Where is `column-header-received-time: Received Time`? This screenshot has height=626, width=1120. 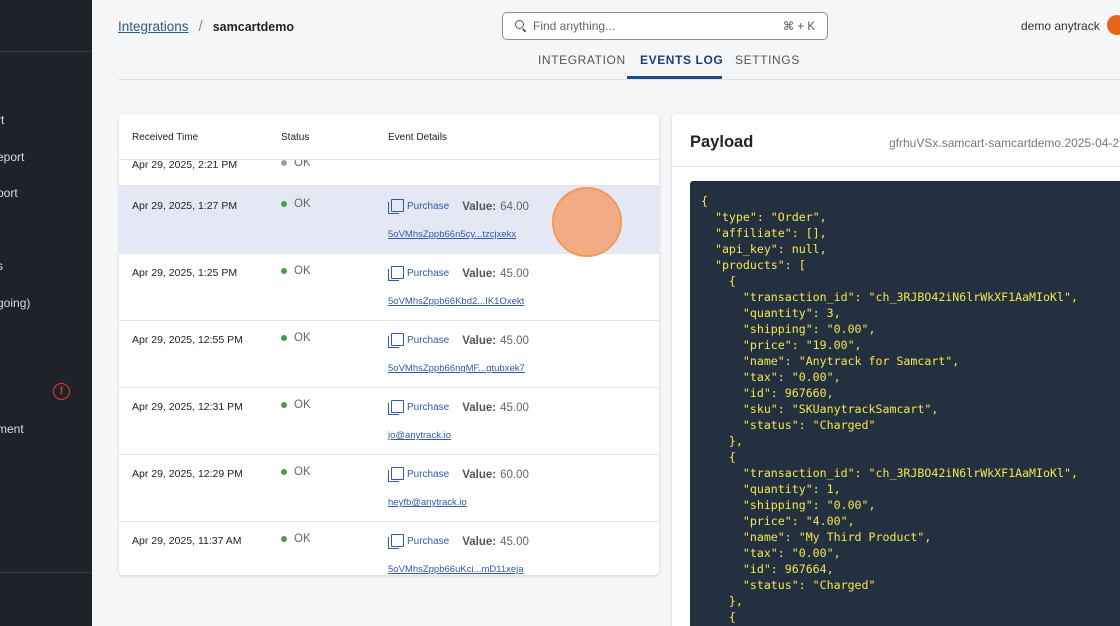 column-header-received-time: Received Time is located at coordinates (165, 137).